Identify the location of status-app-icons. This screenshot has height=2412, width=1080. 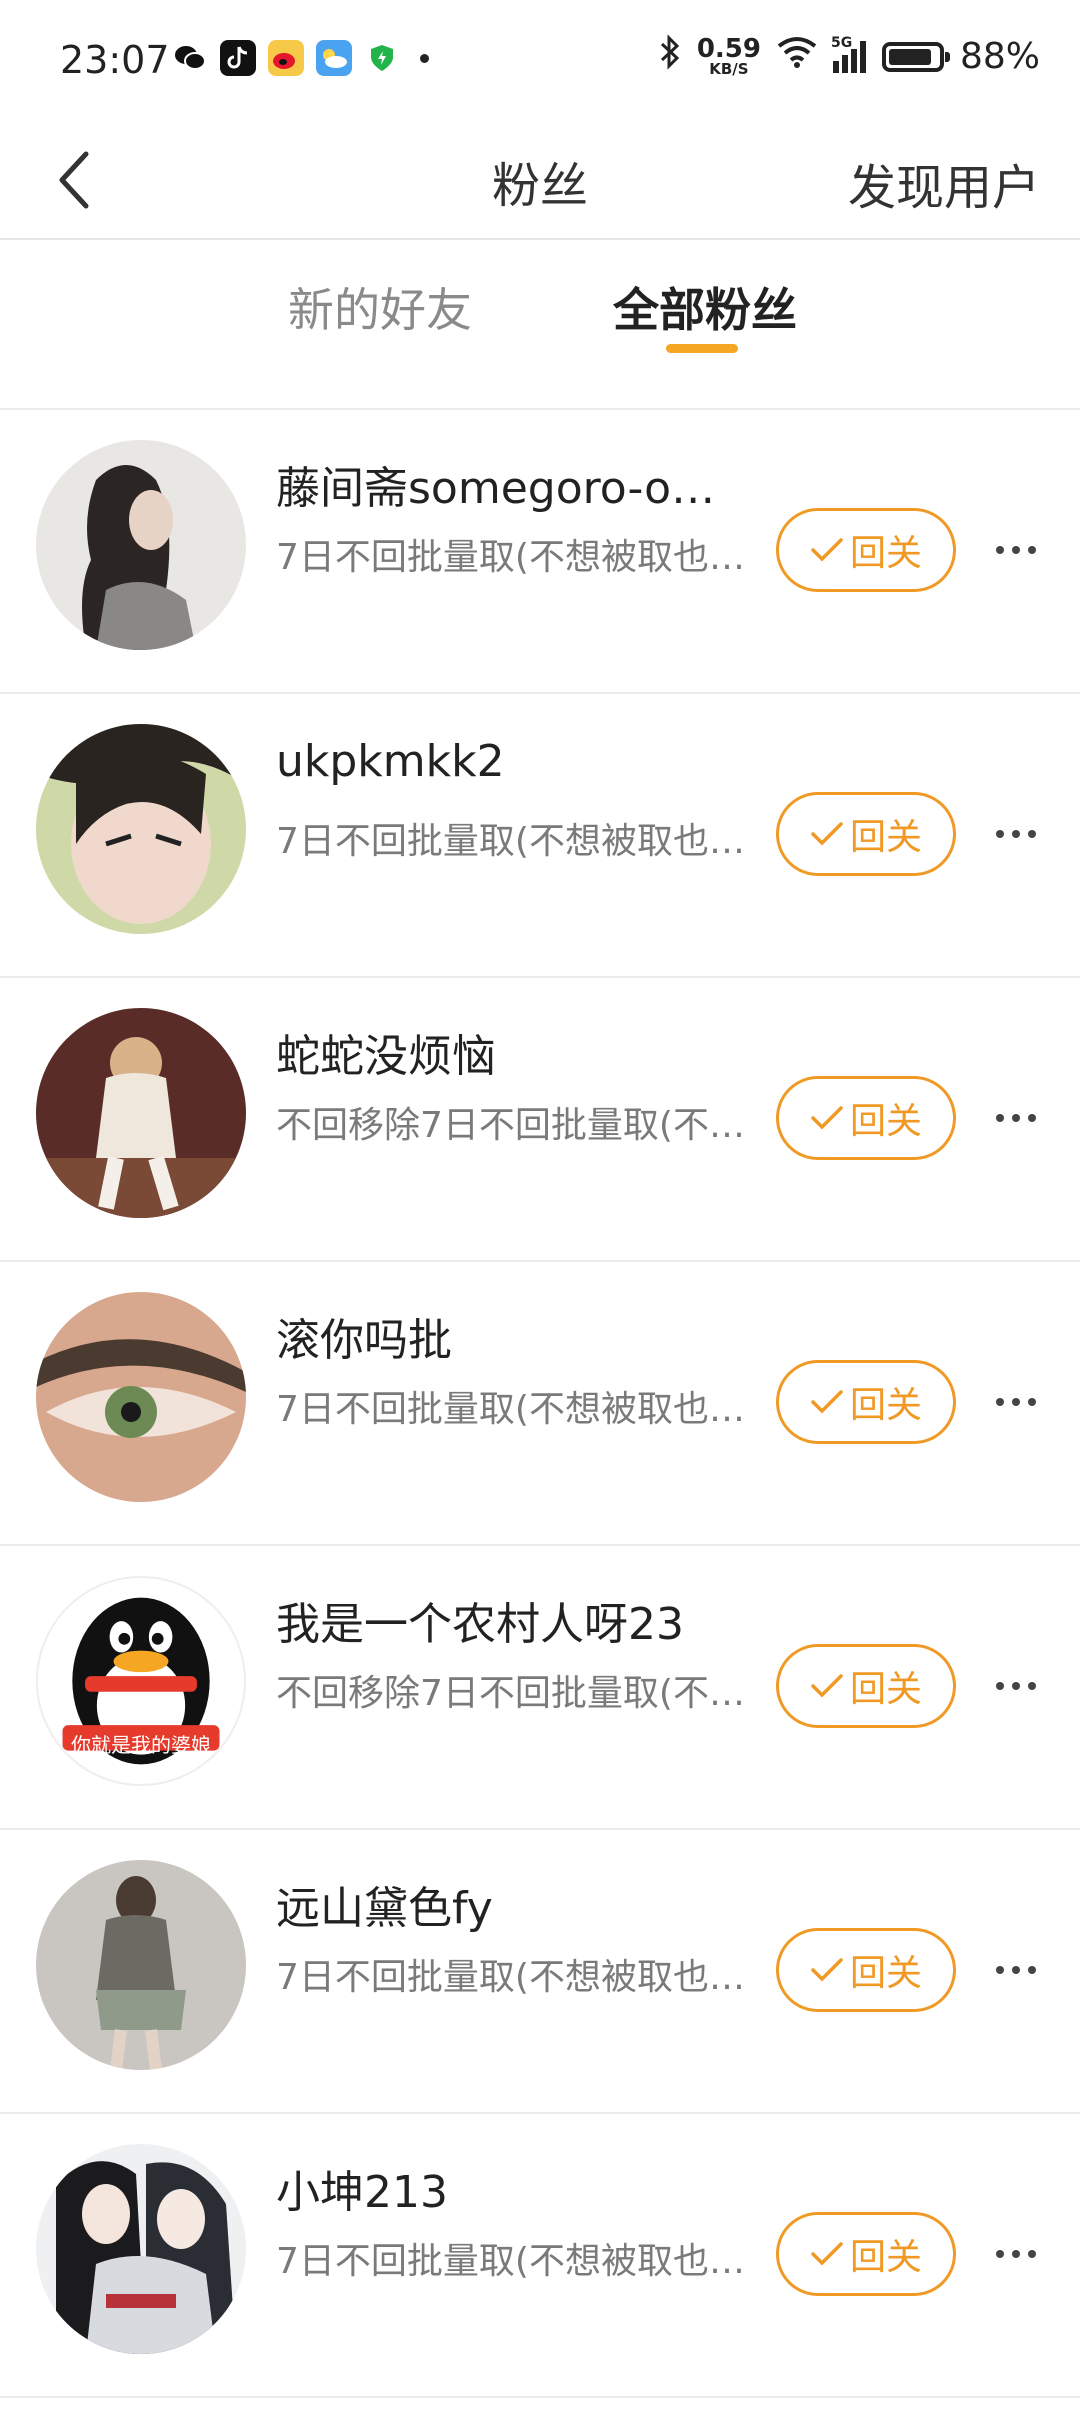
(300, 58).